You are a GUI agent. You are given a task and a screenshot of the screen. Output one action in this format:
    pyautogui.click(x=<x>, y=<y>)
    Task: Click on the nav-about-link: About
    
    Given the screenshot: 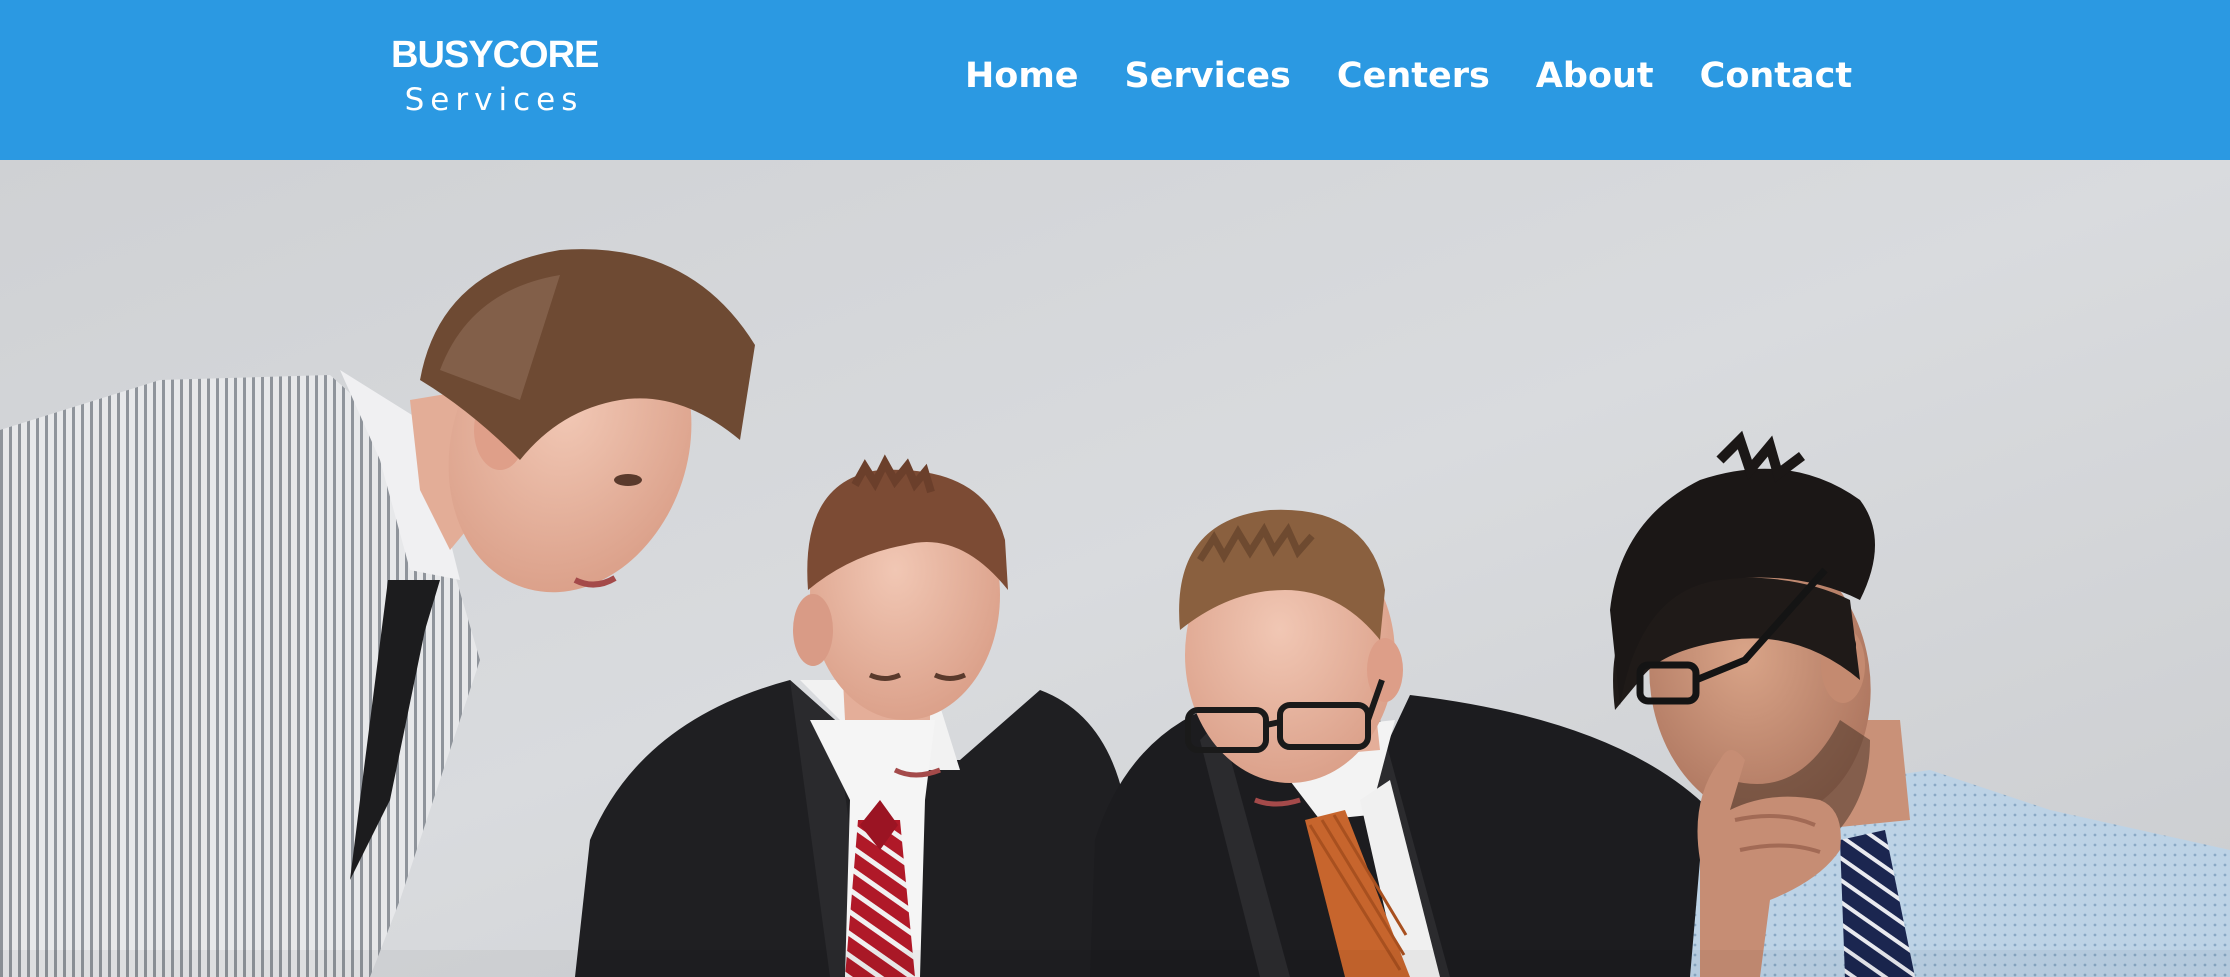 What is the action you would take?
    pyautogui.click(x=1595, y=76)
    